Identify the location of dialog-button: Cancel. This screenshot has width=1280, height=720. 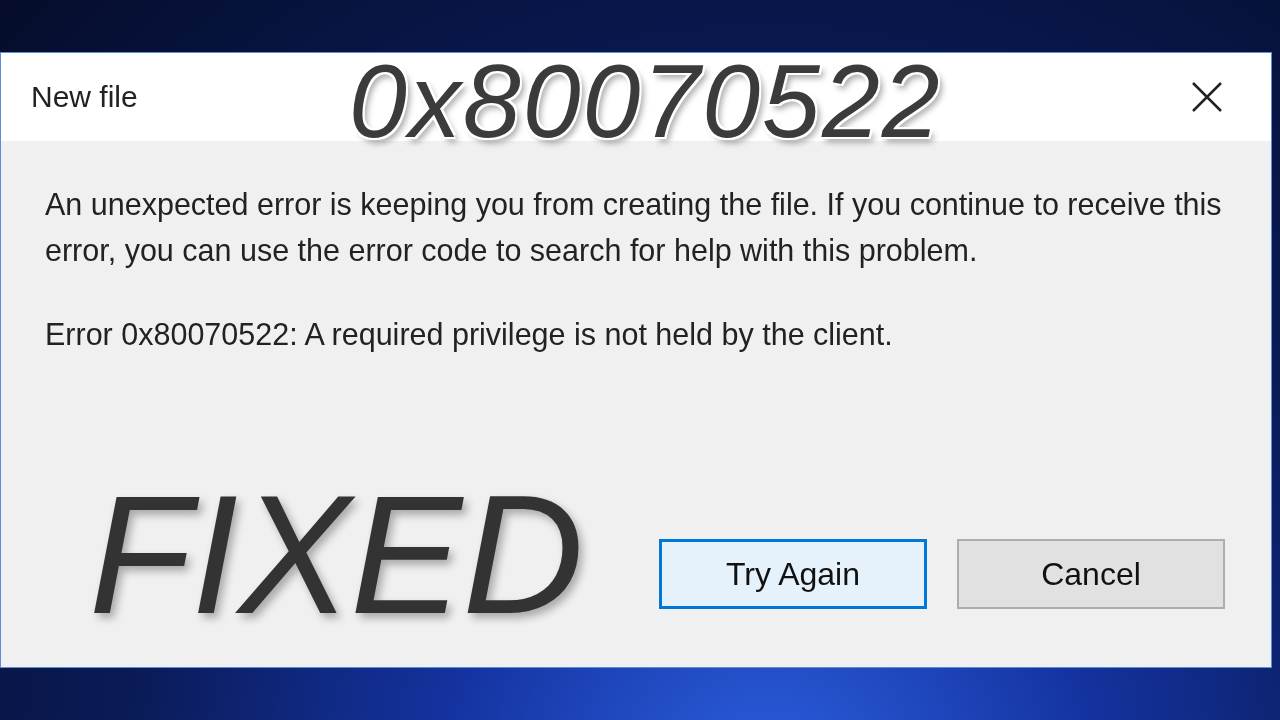
(1091, 574).